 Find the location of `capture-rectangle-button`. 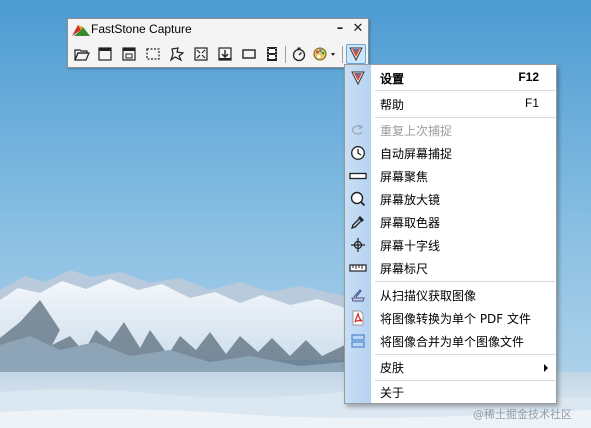

capture-rectangle-button is located at coordinates (153, 54).